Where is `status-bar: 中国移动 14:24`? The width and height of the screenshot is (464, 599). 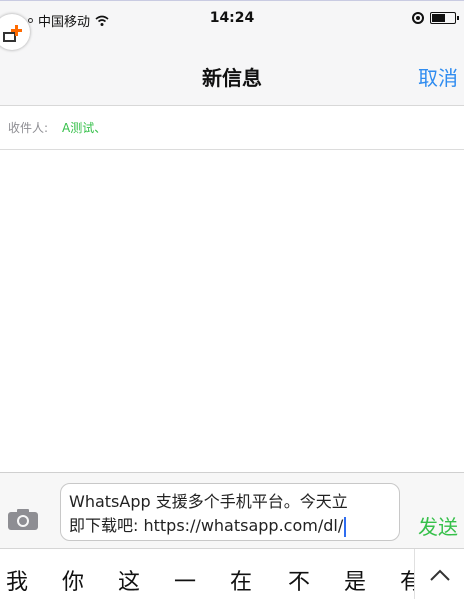
status-bar: 中国移动 14:24 is located at coordinates (232, 20).